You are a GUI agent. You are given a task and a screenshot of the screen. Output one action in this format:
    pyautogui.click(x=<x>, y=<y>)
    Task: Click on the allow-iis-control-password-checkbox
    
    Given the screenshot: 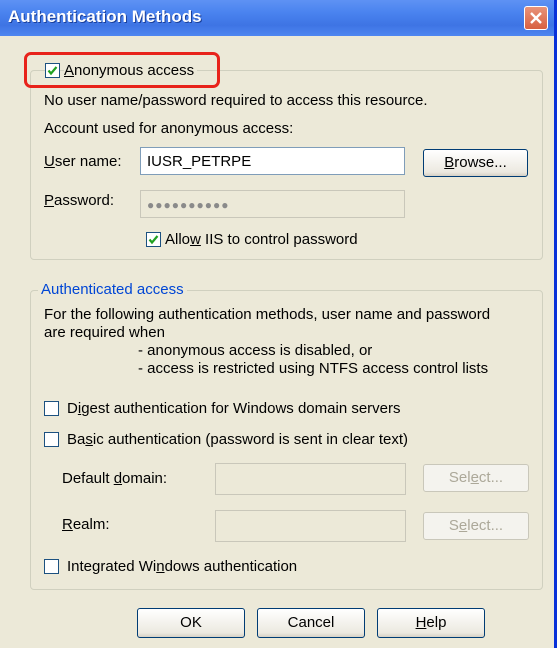 What is the action you would take?
    pyautogui.click(x=153, y=239)
    